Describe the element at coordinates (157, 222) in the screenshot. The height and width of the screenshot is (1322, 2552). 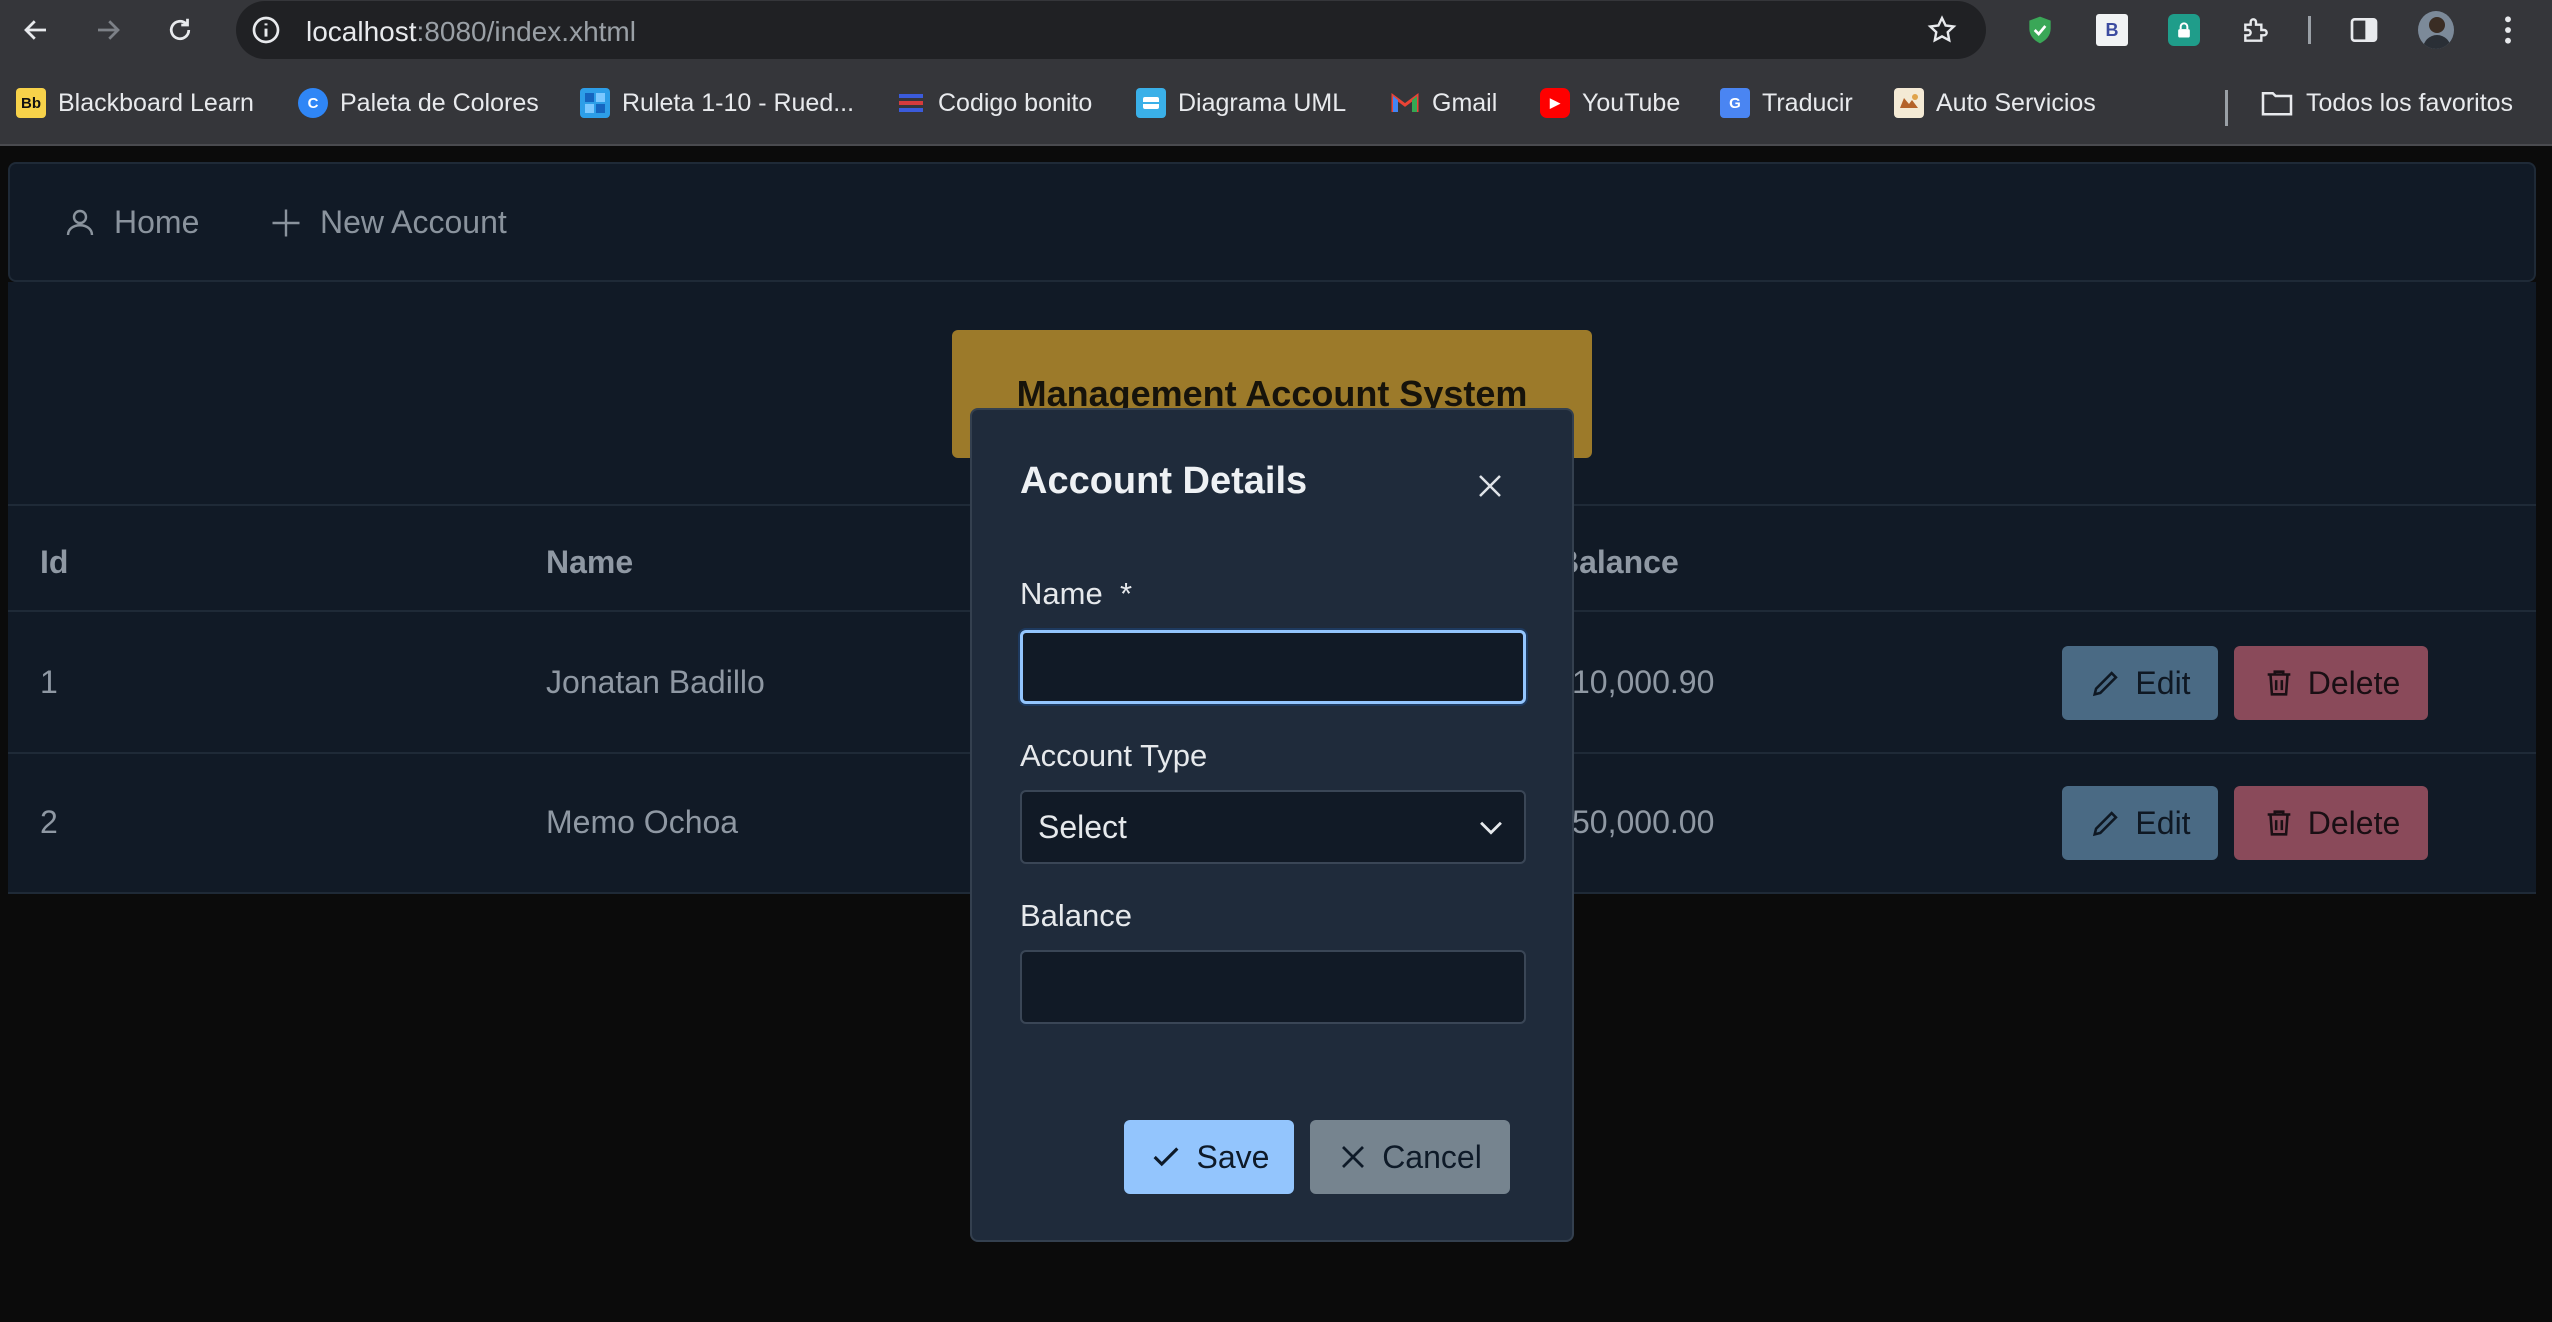
I see `menu-home-label: Home` at that location.